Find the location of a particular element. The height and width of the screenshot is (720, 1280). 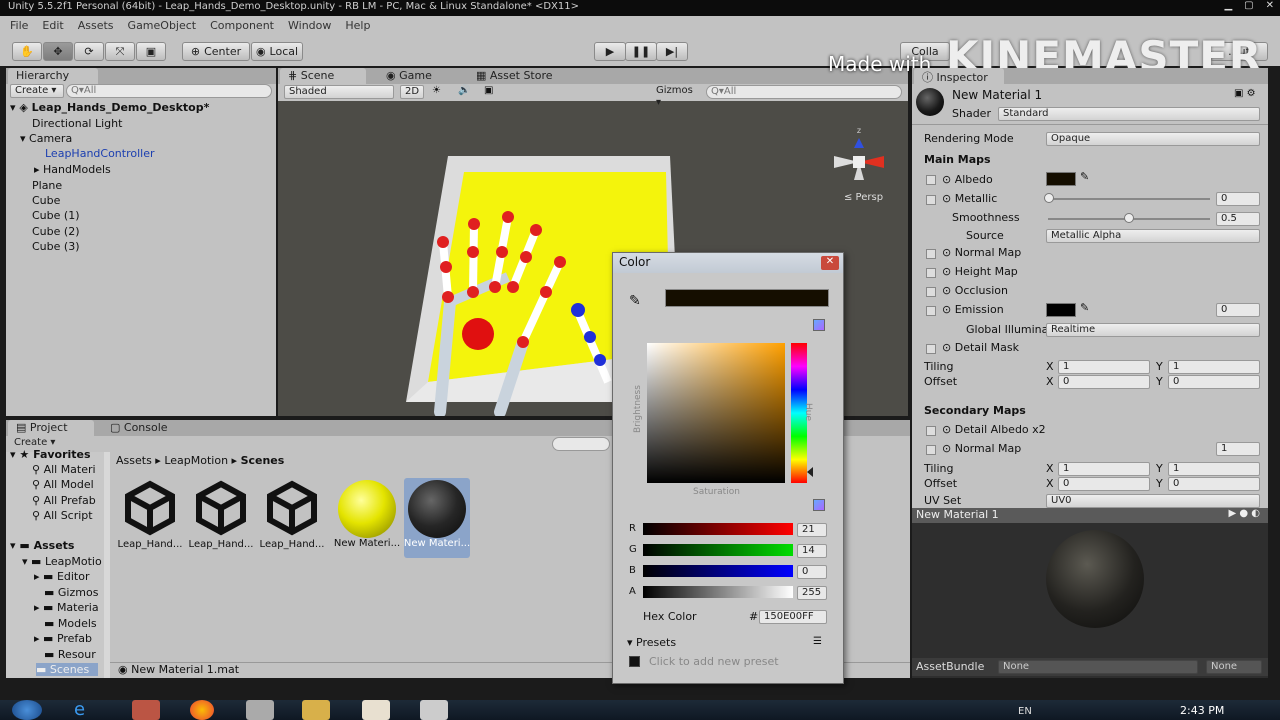

tree-leapmotion: ▾ ▬ LeapMotio is located at coordinates (62, 561).